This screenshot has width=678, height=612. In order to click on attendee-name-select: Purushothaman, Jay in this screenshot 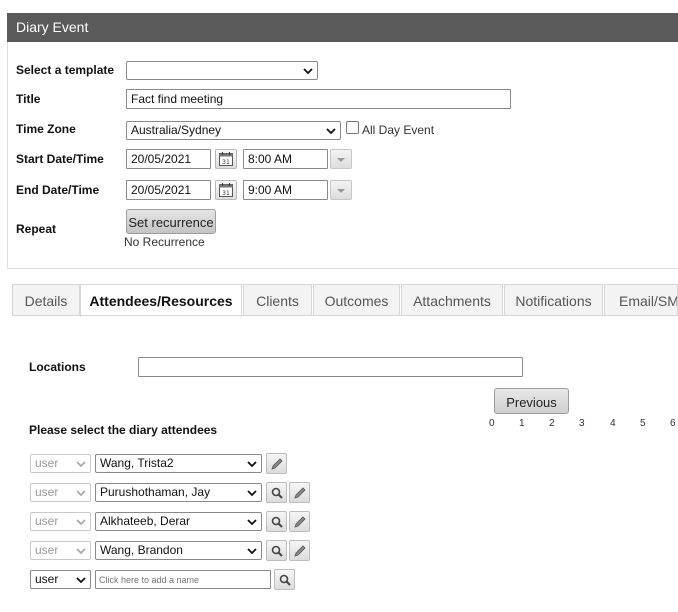, I will do `click(178, 492)`.